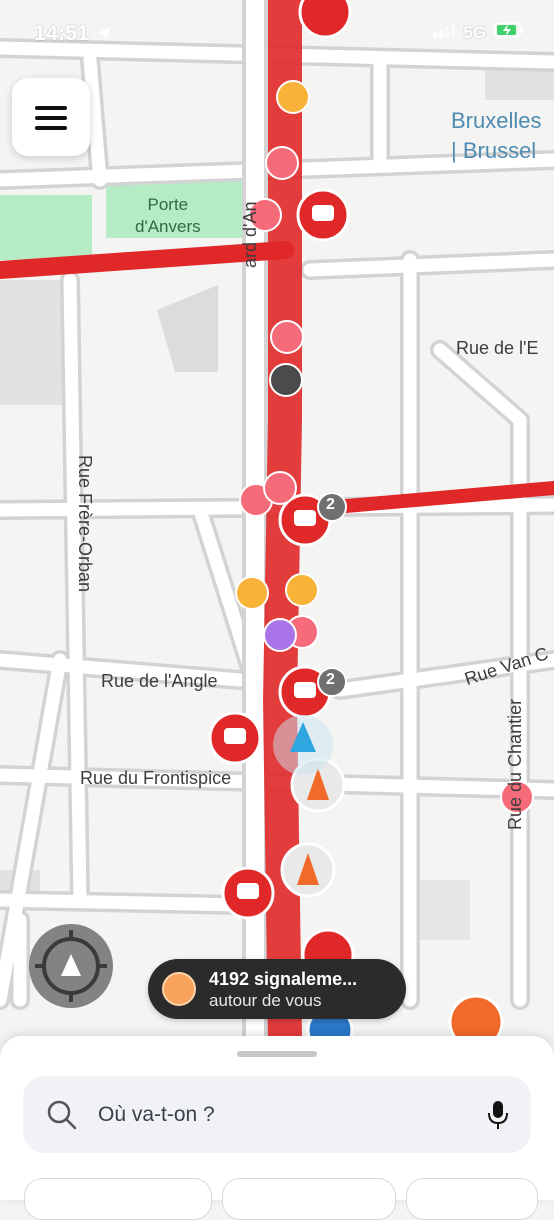 The image size is (554, 1220). Describe the element at coordinates (497, 348) in the screenshot. I see `street-label-rue-e: Rue de l'E` at that location.